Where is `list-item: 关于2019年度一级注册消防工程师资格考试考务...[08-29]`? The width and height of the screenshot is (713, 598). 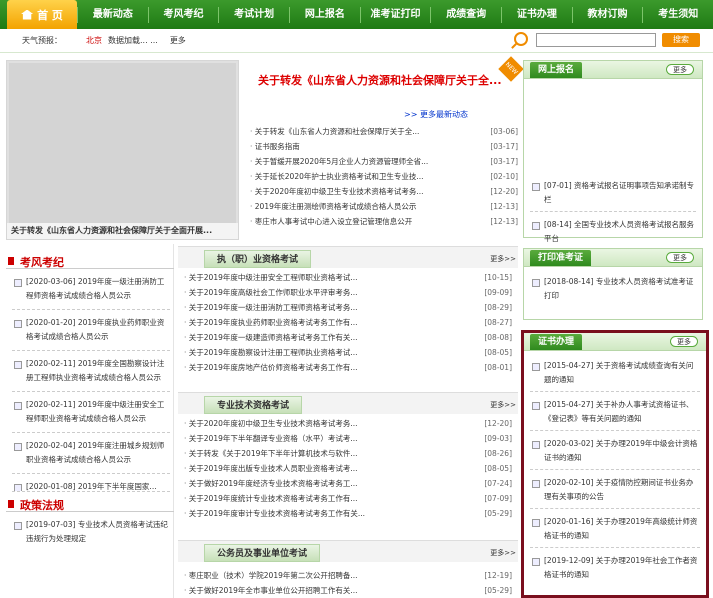 list-item: 关于2019年度一级注册消防工程师资格考试考务...[08-29] is located at coordinates (348, 307).